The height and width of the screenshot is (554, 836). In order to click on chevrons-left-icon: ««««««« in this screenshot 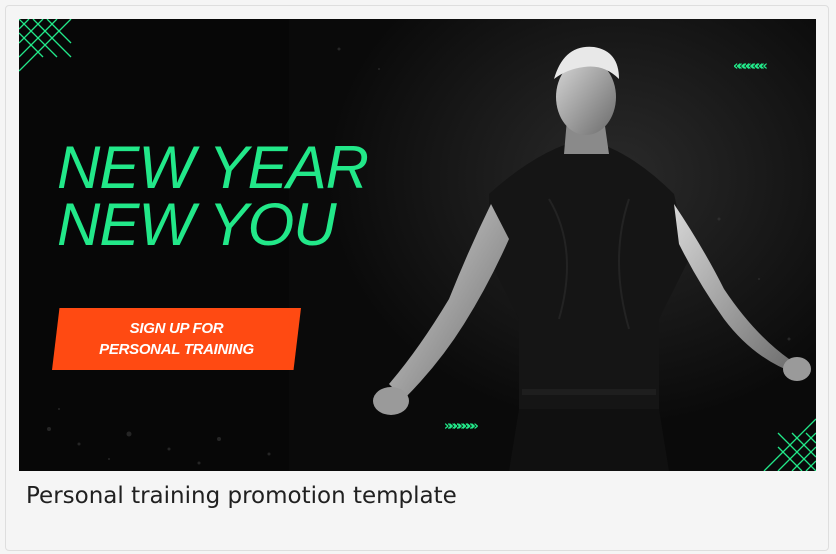, I will do `click(750, 66)`.